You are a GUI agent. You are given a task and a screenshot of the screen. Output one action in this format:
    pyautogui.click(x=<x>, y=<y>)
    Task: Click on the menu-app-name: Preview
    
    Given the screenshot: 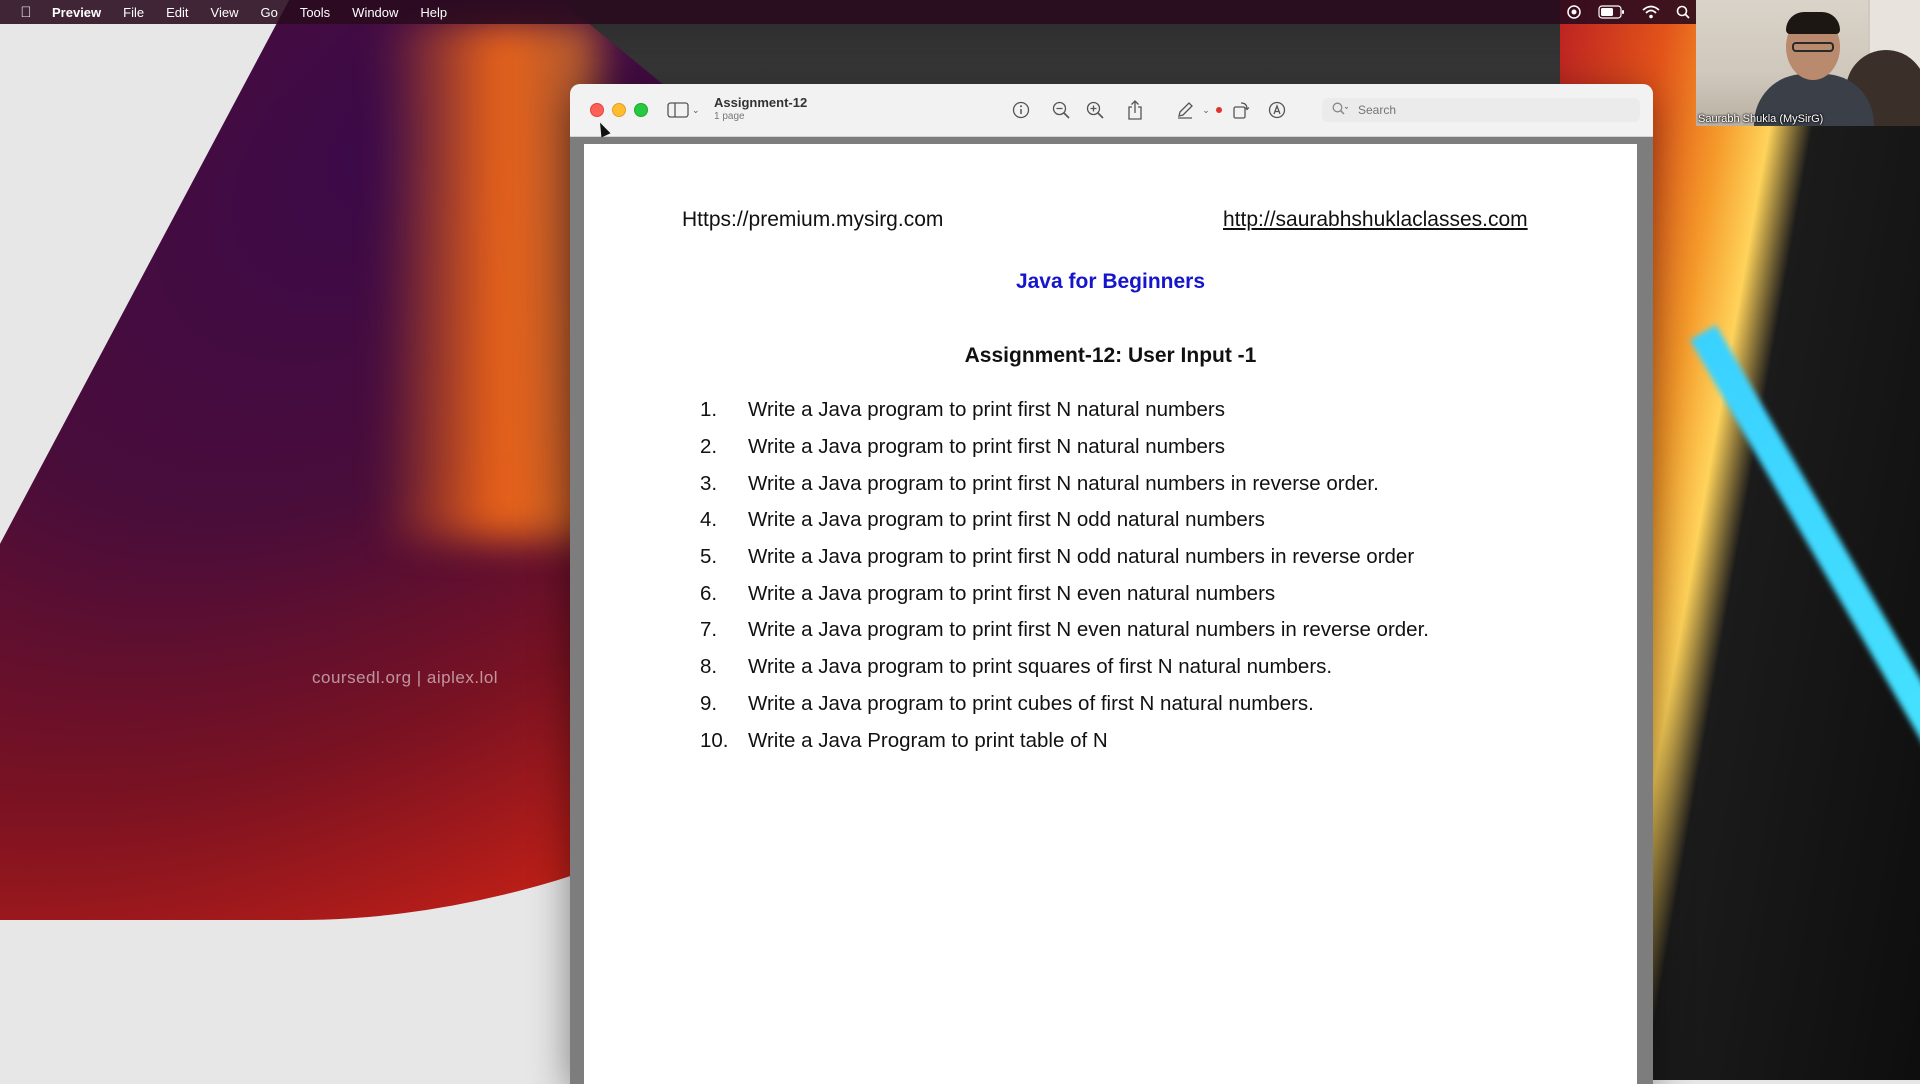 What is the action you would take?
    pyautogui.click(x=76, y=12)
    